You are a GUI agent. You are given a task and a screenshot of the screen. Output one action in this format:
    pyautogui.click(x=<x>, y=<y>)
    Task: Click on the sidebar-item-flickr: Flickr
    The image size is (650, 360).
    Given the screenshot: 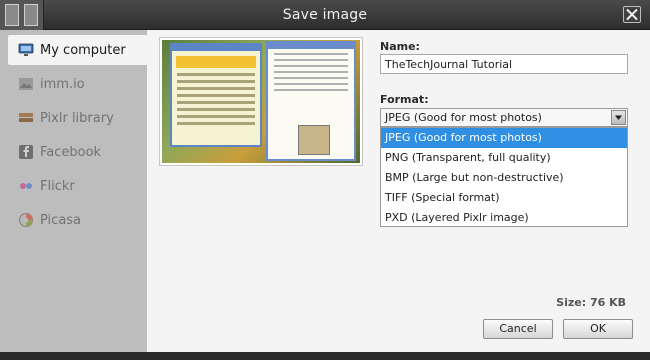 What is the action you would take?
    pyautogui.click(x=77, y=186)
    